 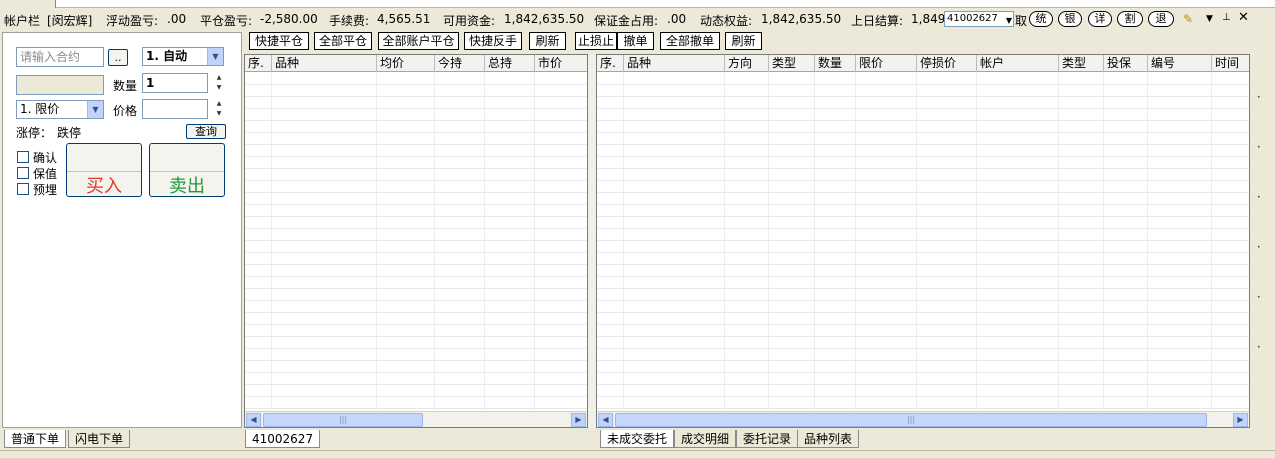 I want to click on confirm-checkbox, so click(x=23, y=157).